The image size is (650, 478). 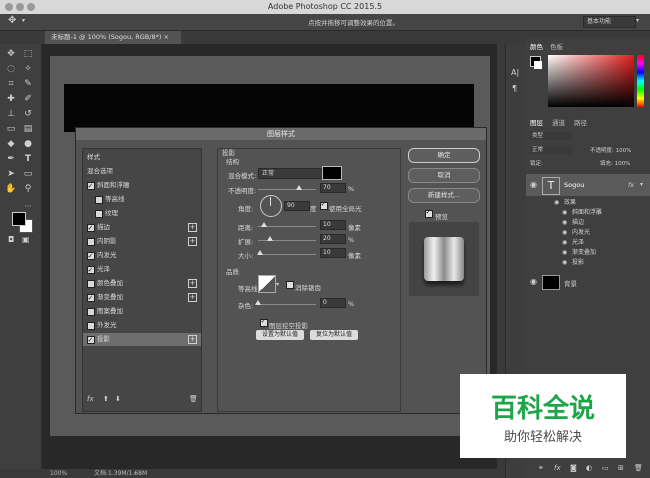 What do you see at coordinates (574, 185) in the screenshot?
I see `layer-name: Sogou` at bounding box center [574, 185].